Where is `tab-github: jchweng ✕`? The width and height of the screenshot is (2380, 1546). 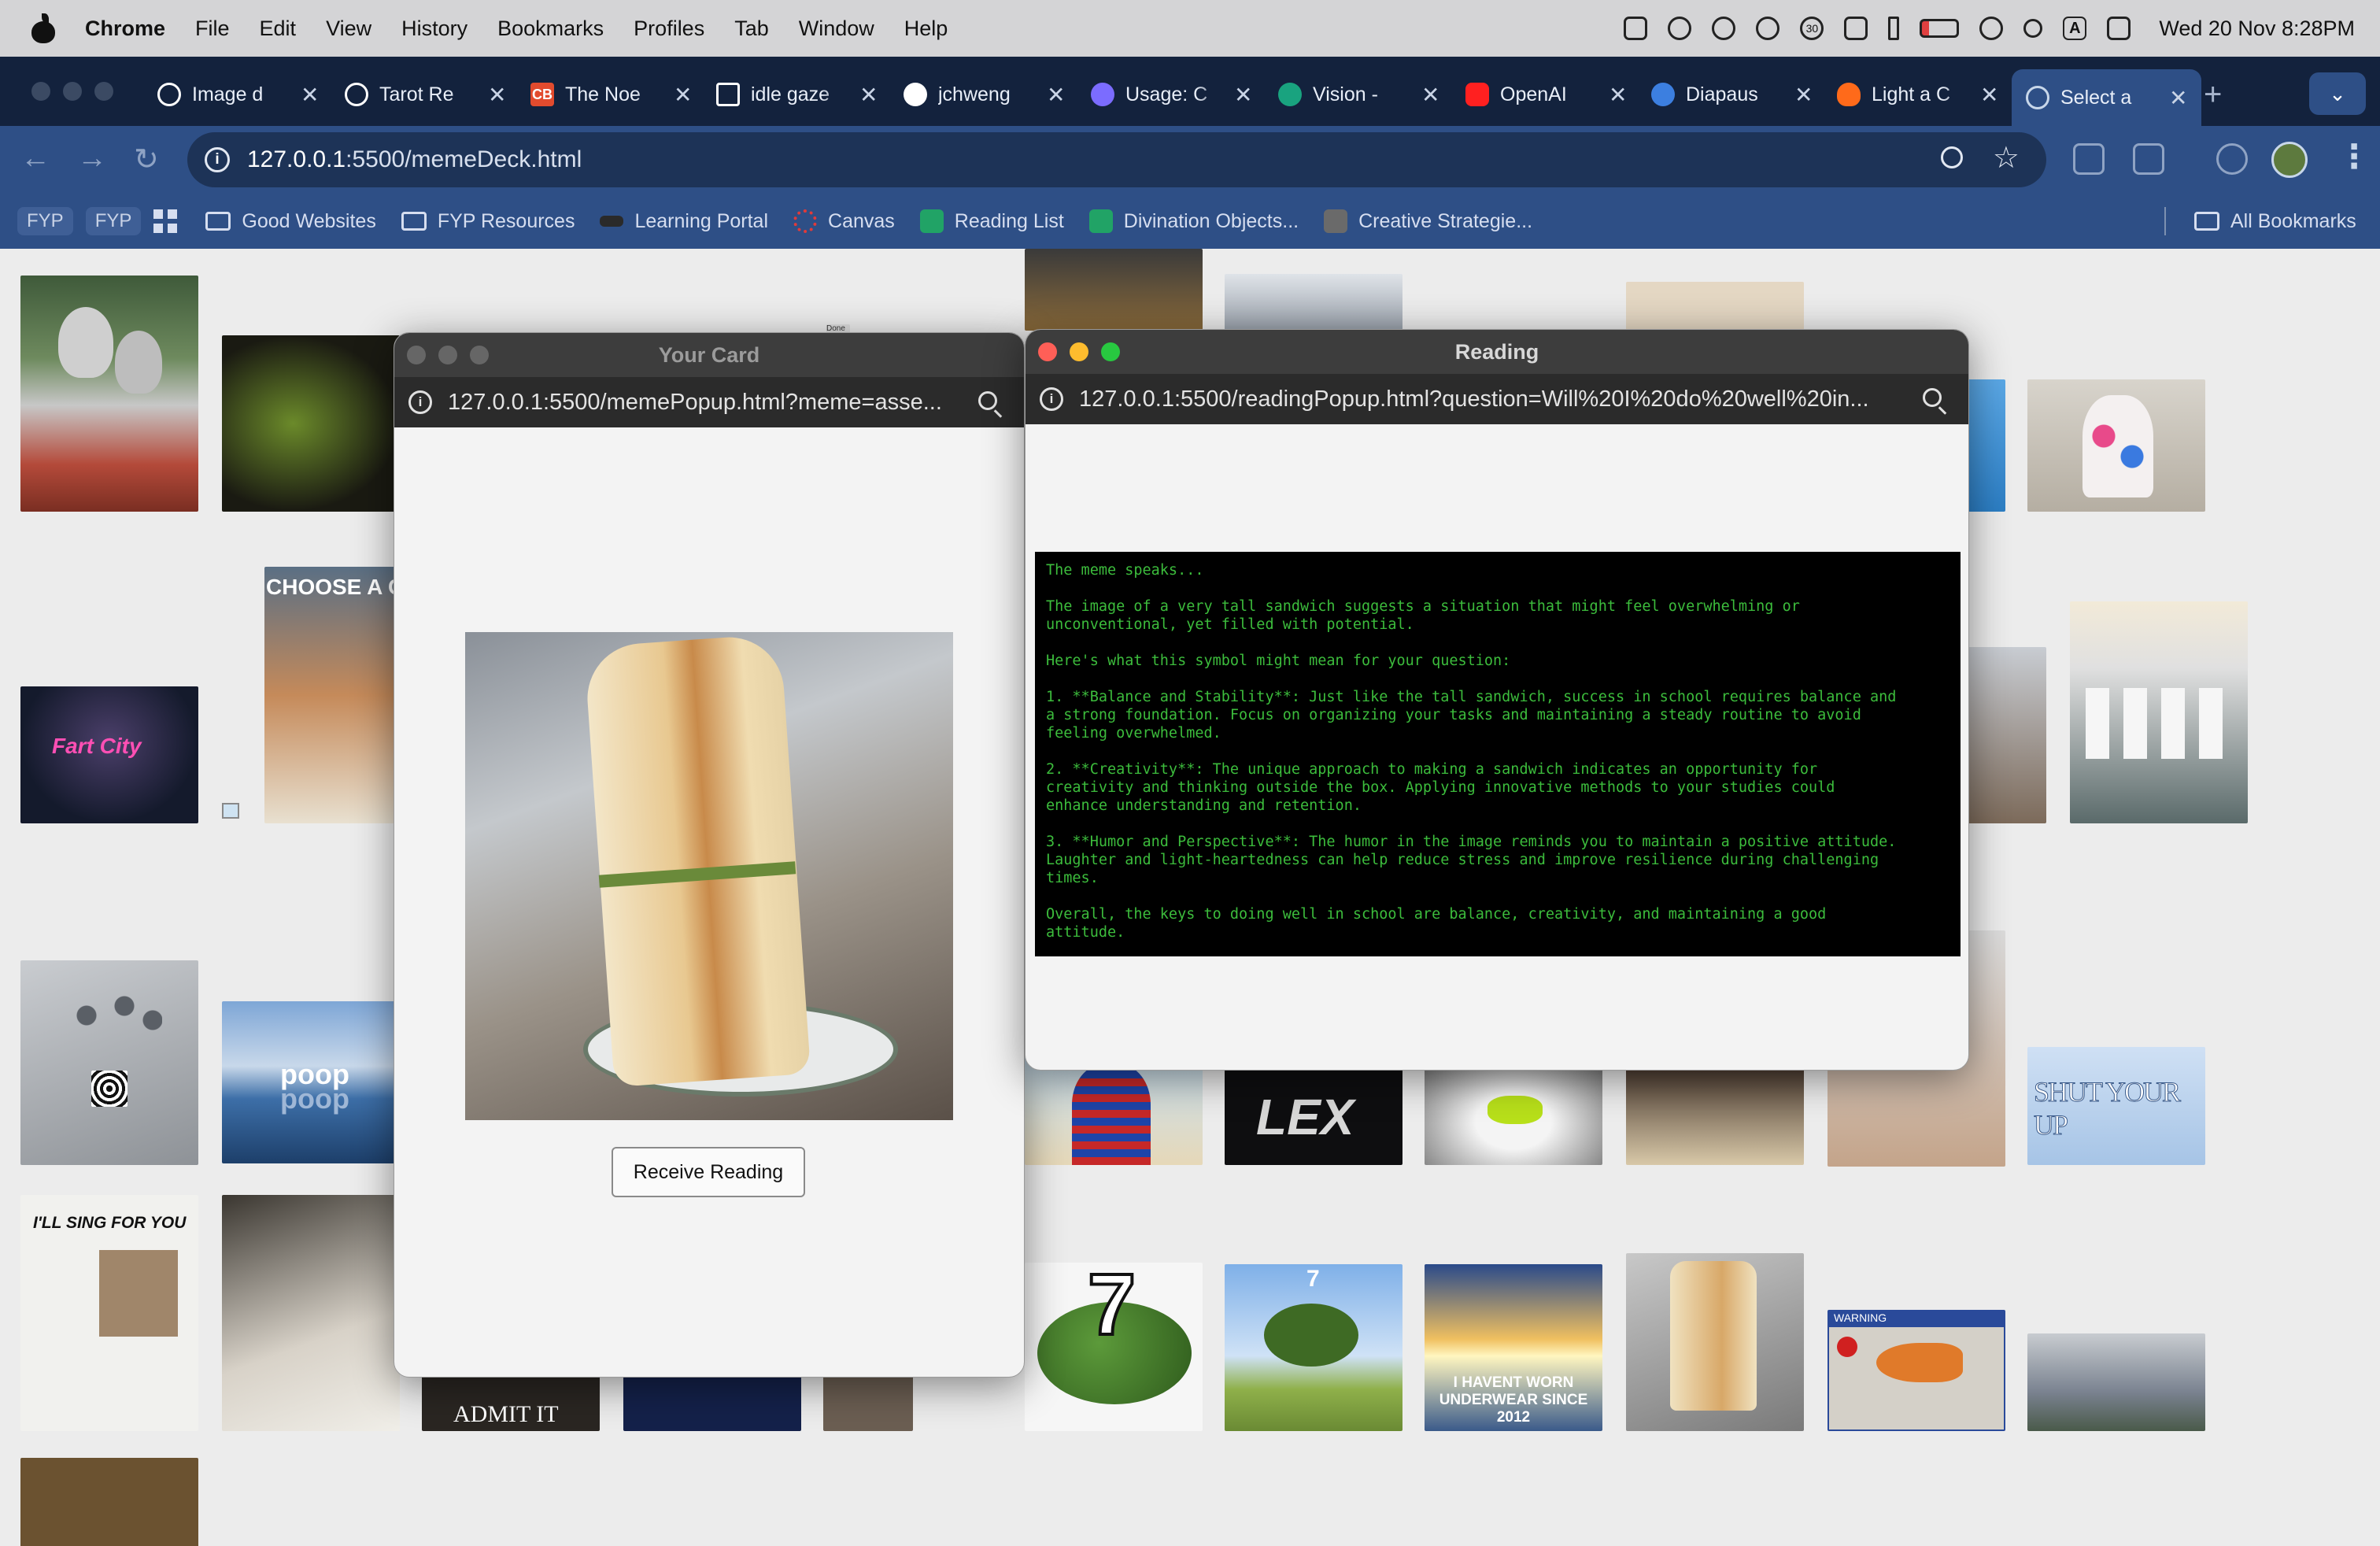 tab-github: jchweng ✕ is located at coordinates (984, 95).